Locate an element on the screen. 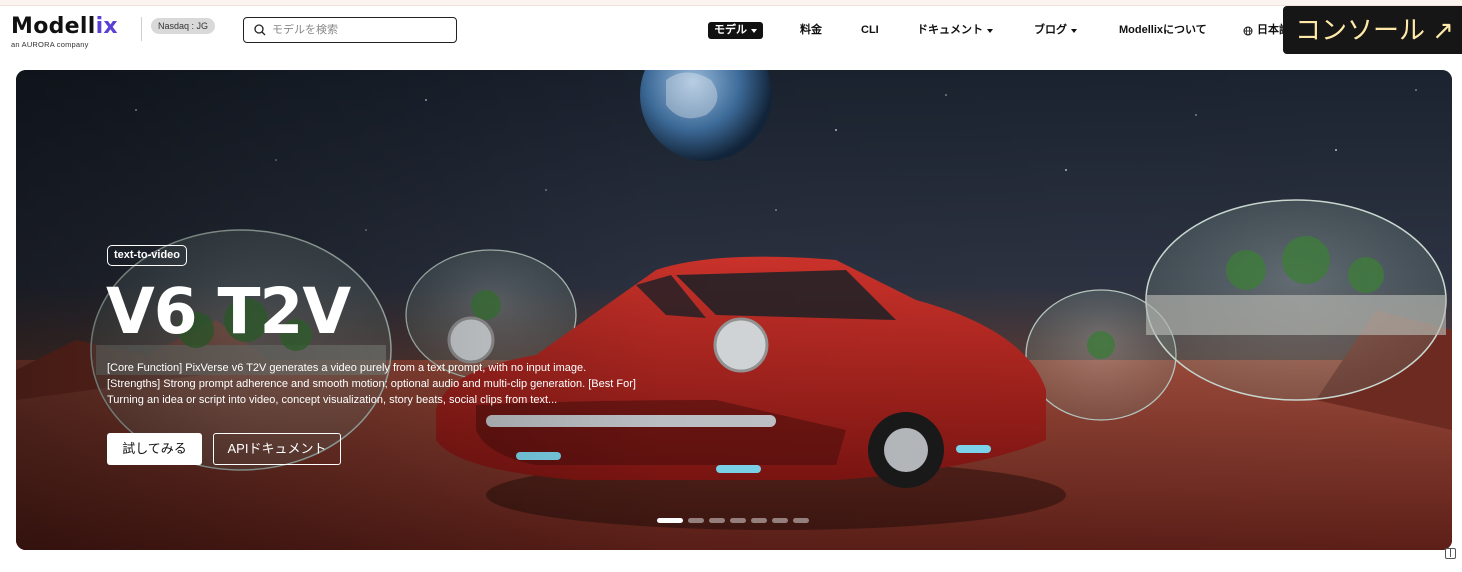 The height and width of the screenshot is (572, 1462). carousel-indicators is located at coordinates (733, 520).